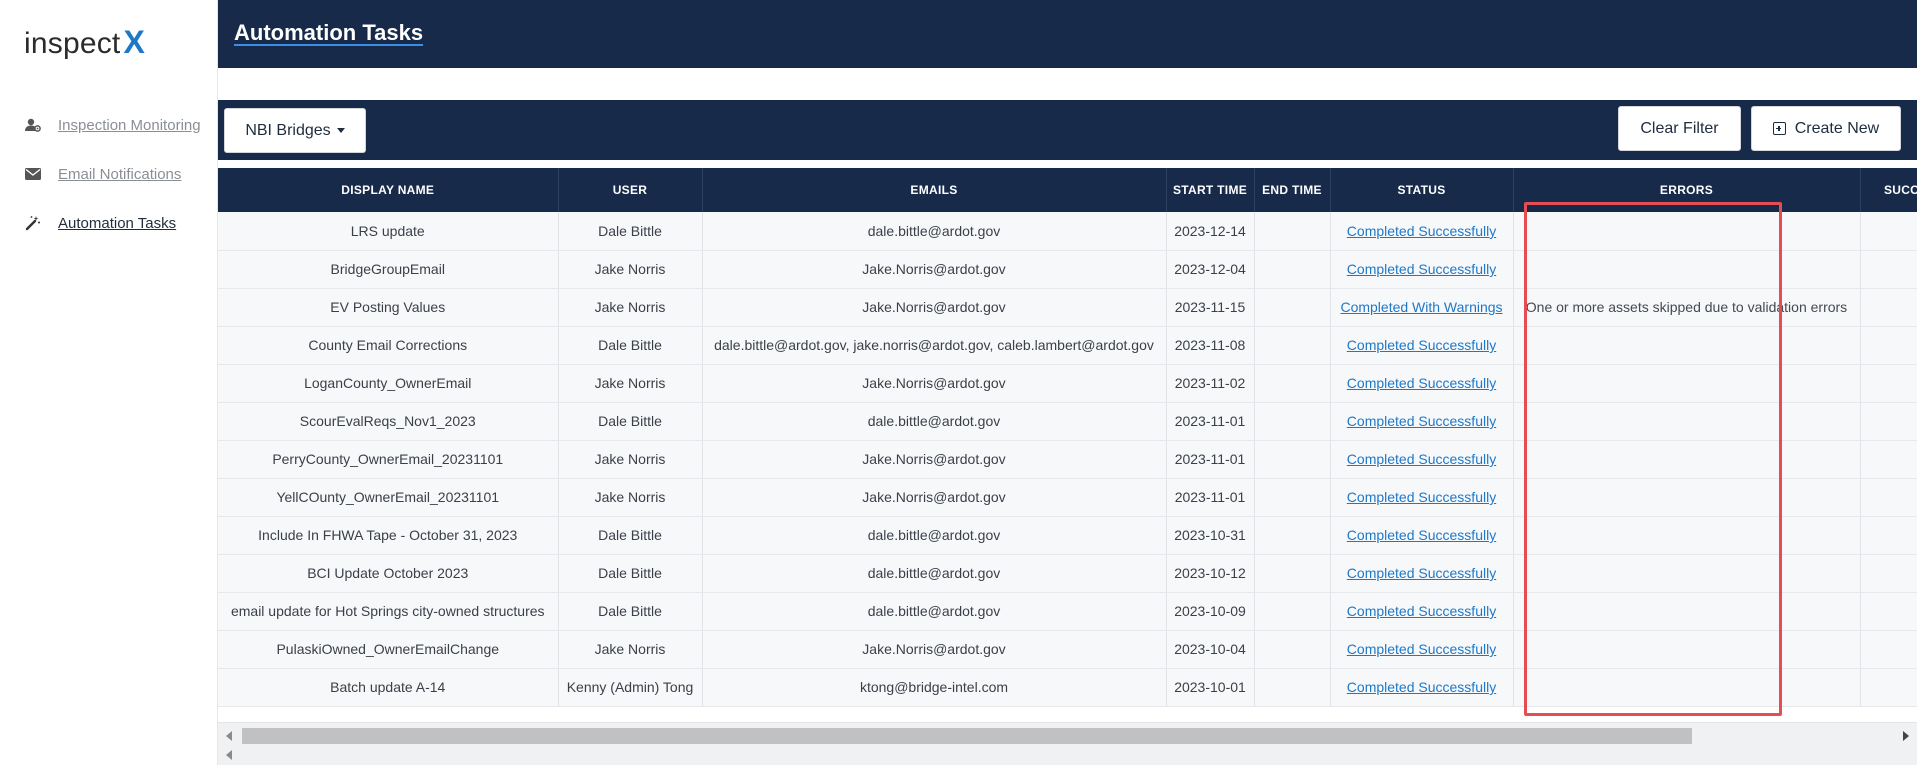  What do you see at coordinates (102, 174) in the screenshot?
I see `sidebar-item-email-notifications: Email Notifications` at bounding box center [102, 174].